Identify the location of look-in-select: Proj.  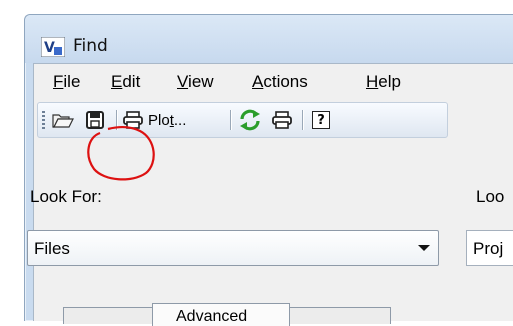
(489, 248).